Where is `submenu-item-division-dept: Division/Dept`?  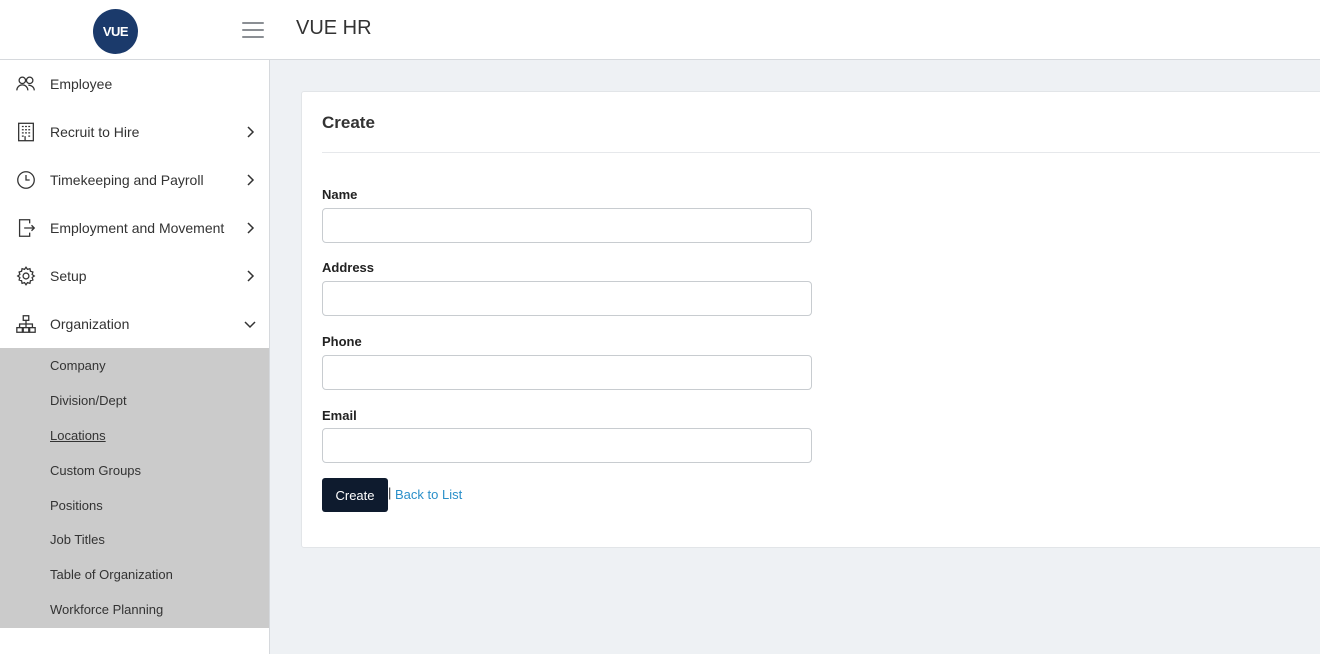 submenu-item-division-dept: Division/Dept is located at coordinates (134, 400).